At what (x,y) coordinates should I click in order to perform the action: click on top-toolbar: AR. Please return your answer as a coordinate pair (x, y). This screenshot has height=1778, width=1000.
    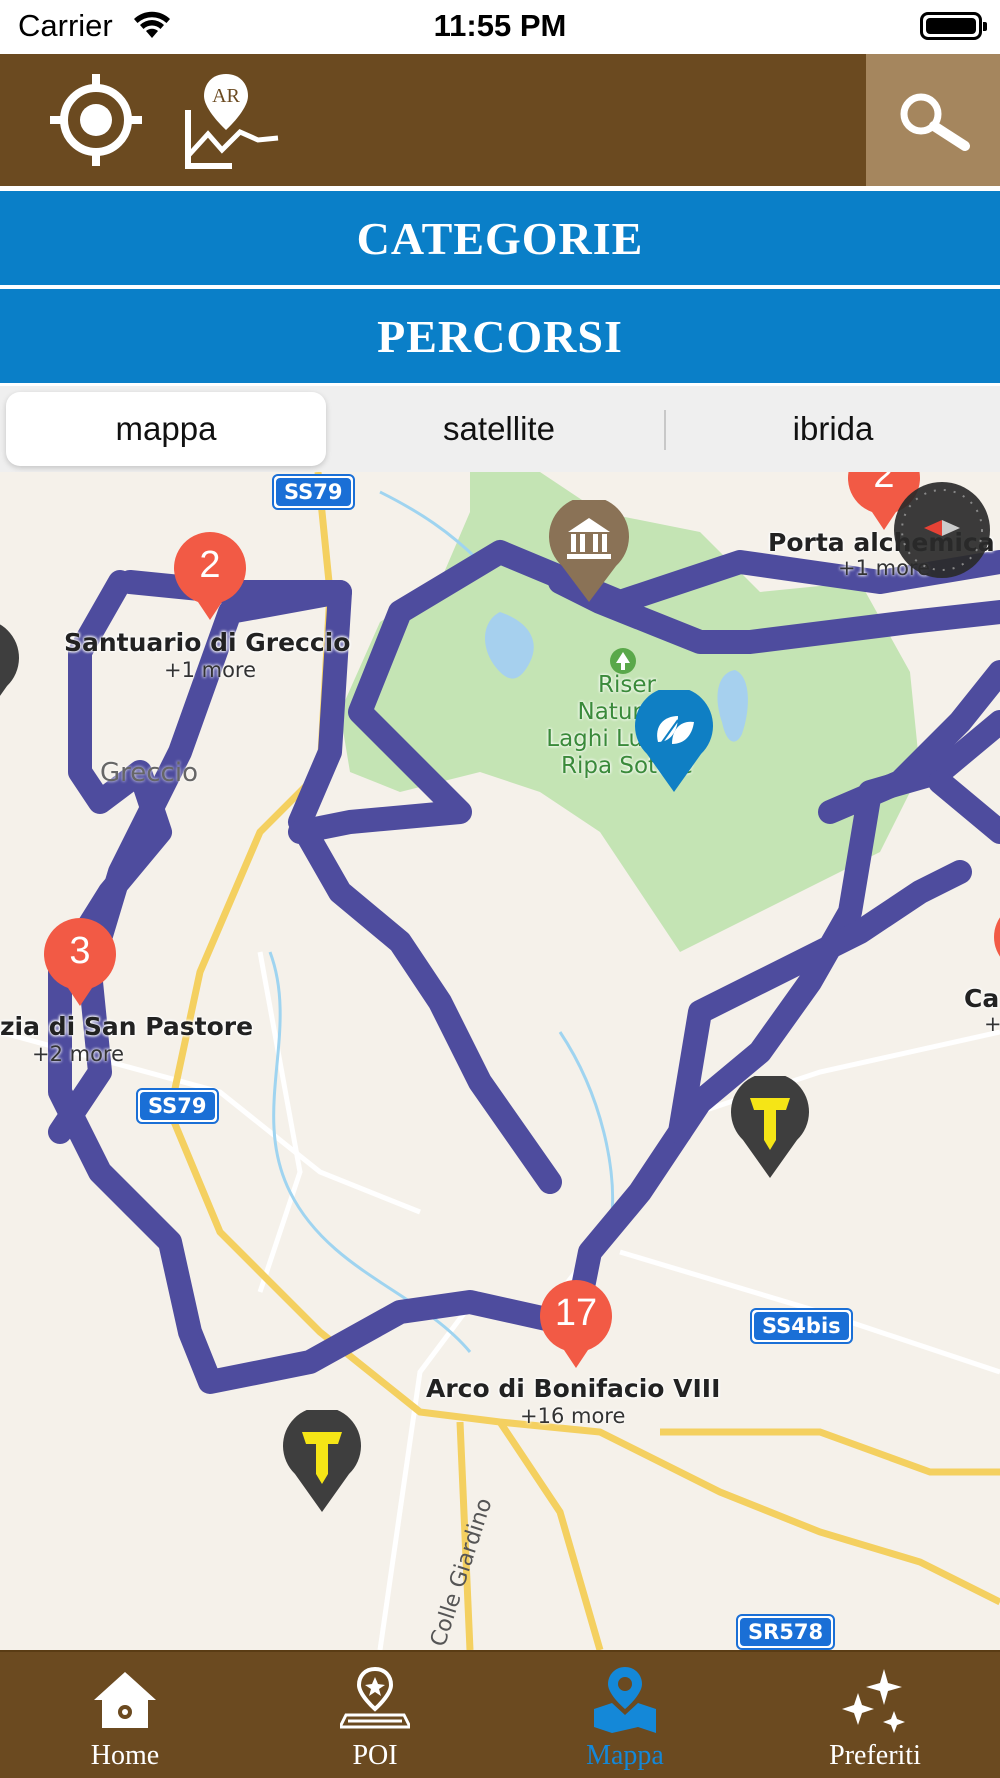
    Looking at the image, I should click on (500, 120).